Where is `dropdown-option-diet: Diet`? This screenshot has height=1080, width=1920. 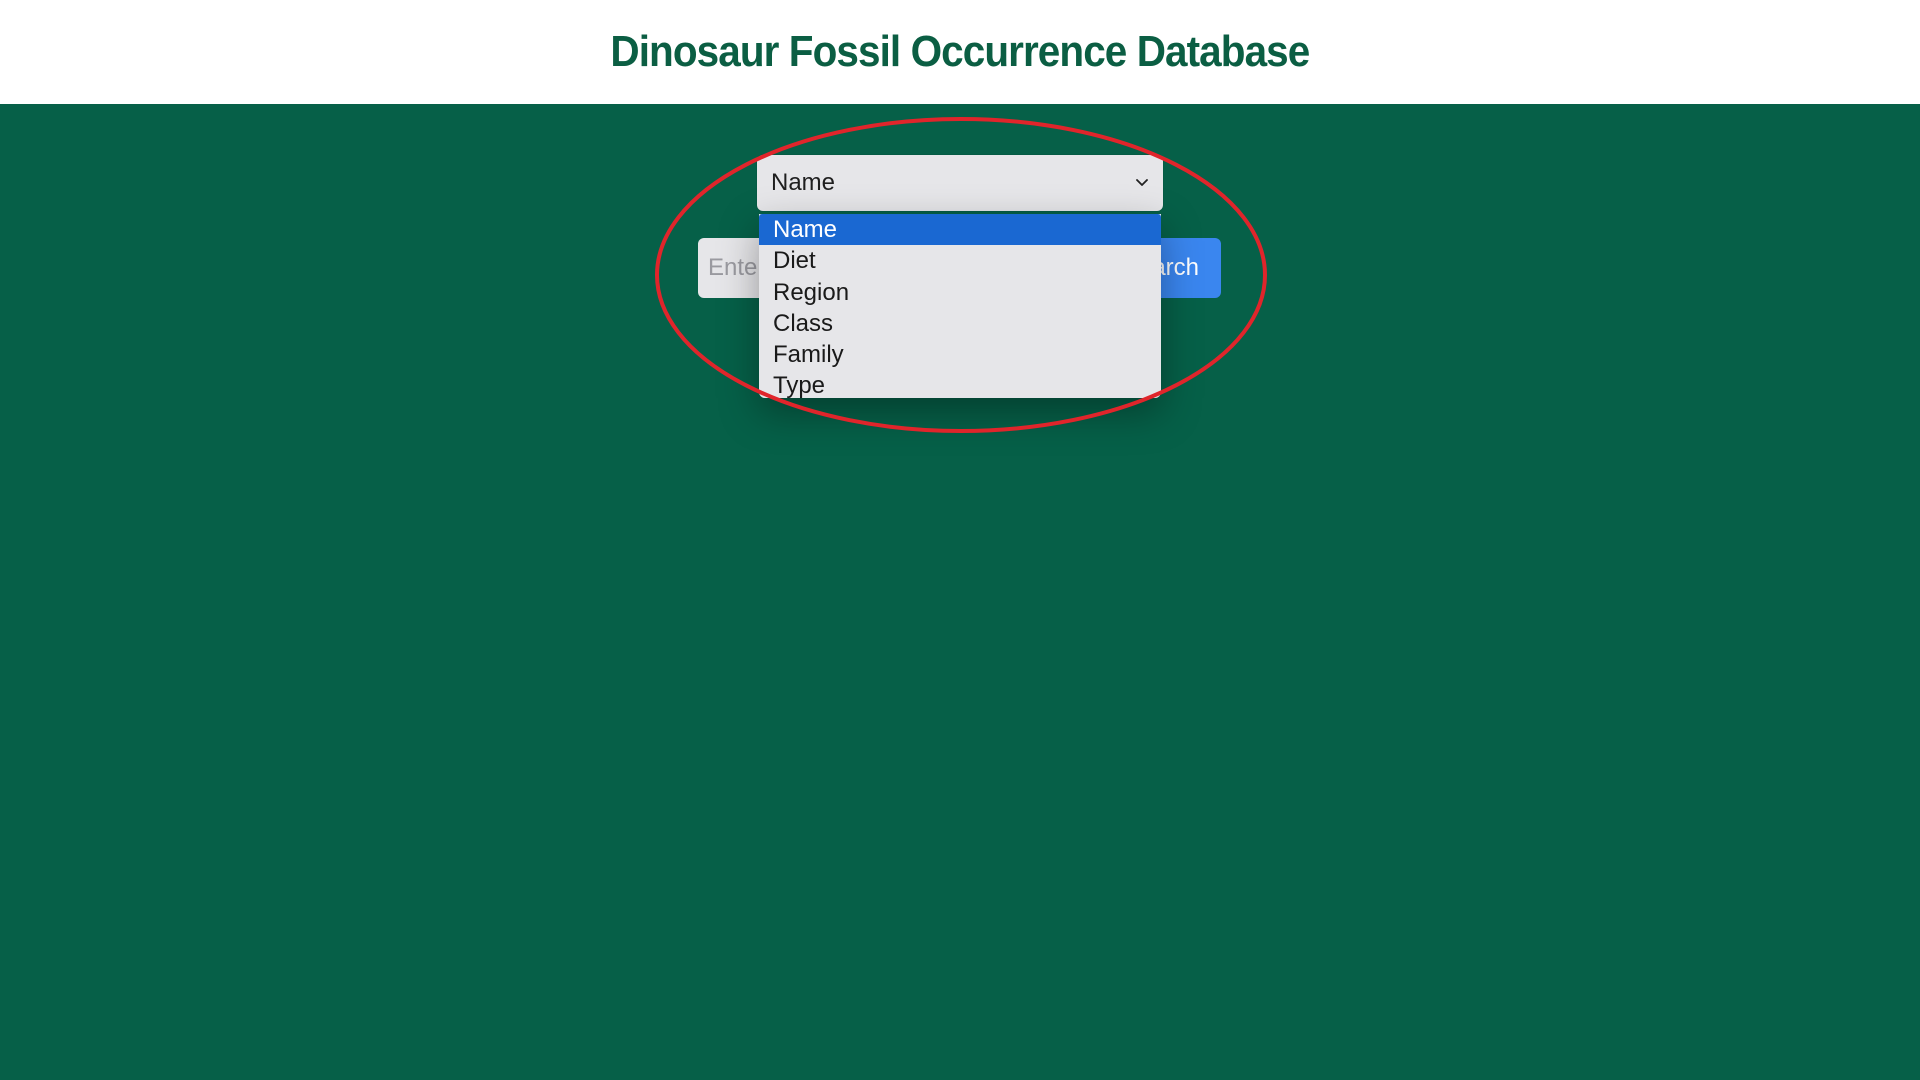
dropdown-option-diet: Diet is located at coordinates (960, 260).